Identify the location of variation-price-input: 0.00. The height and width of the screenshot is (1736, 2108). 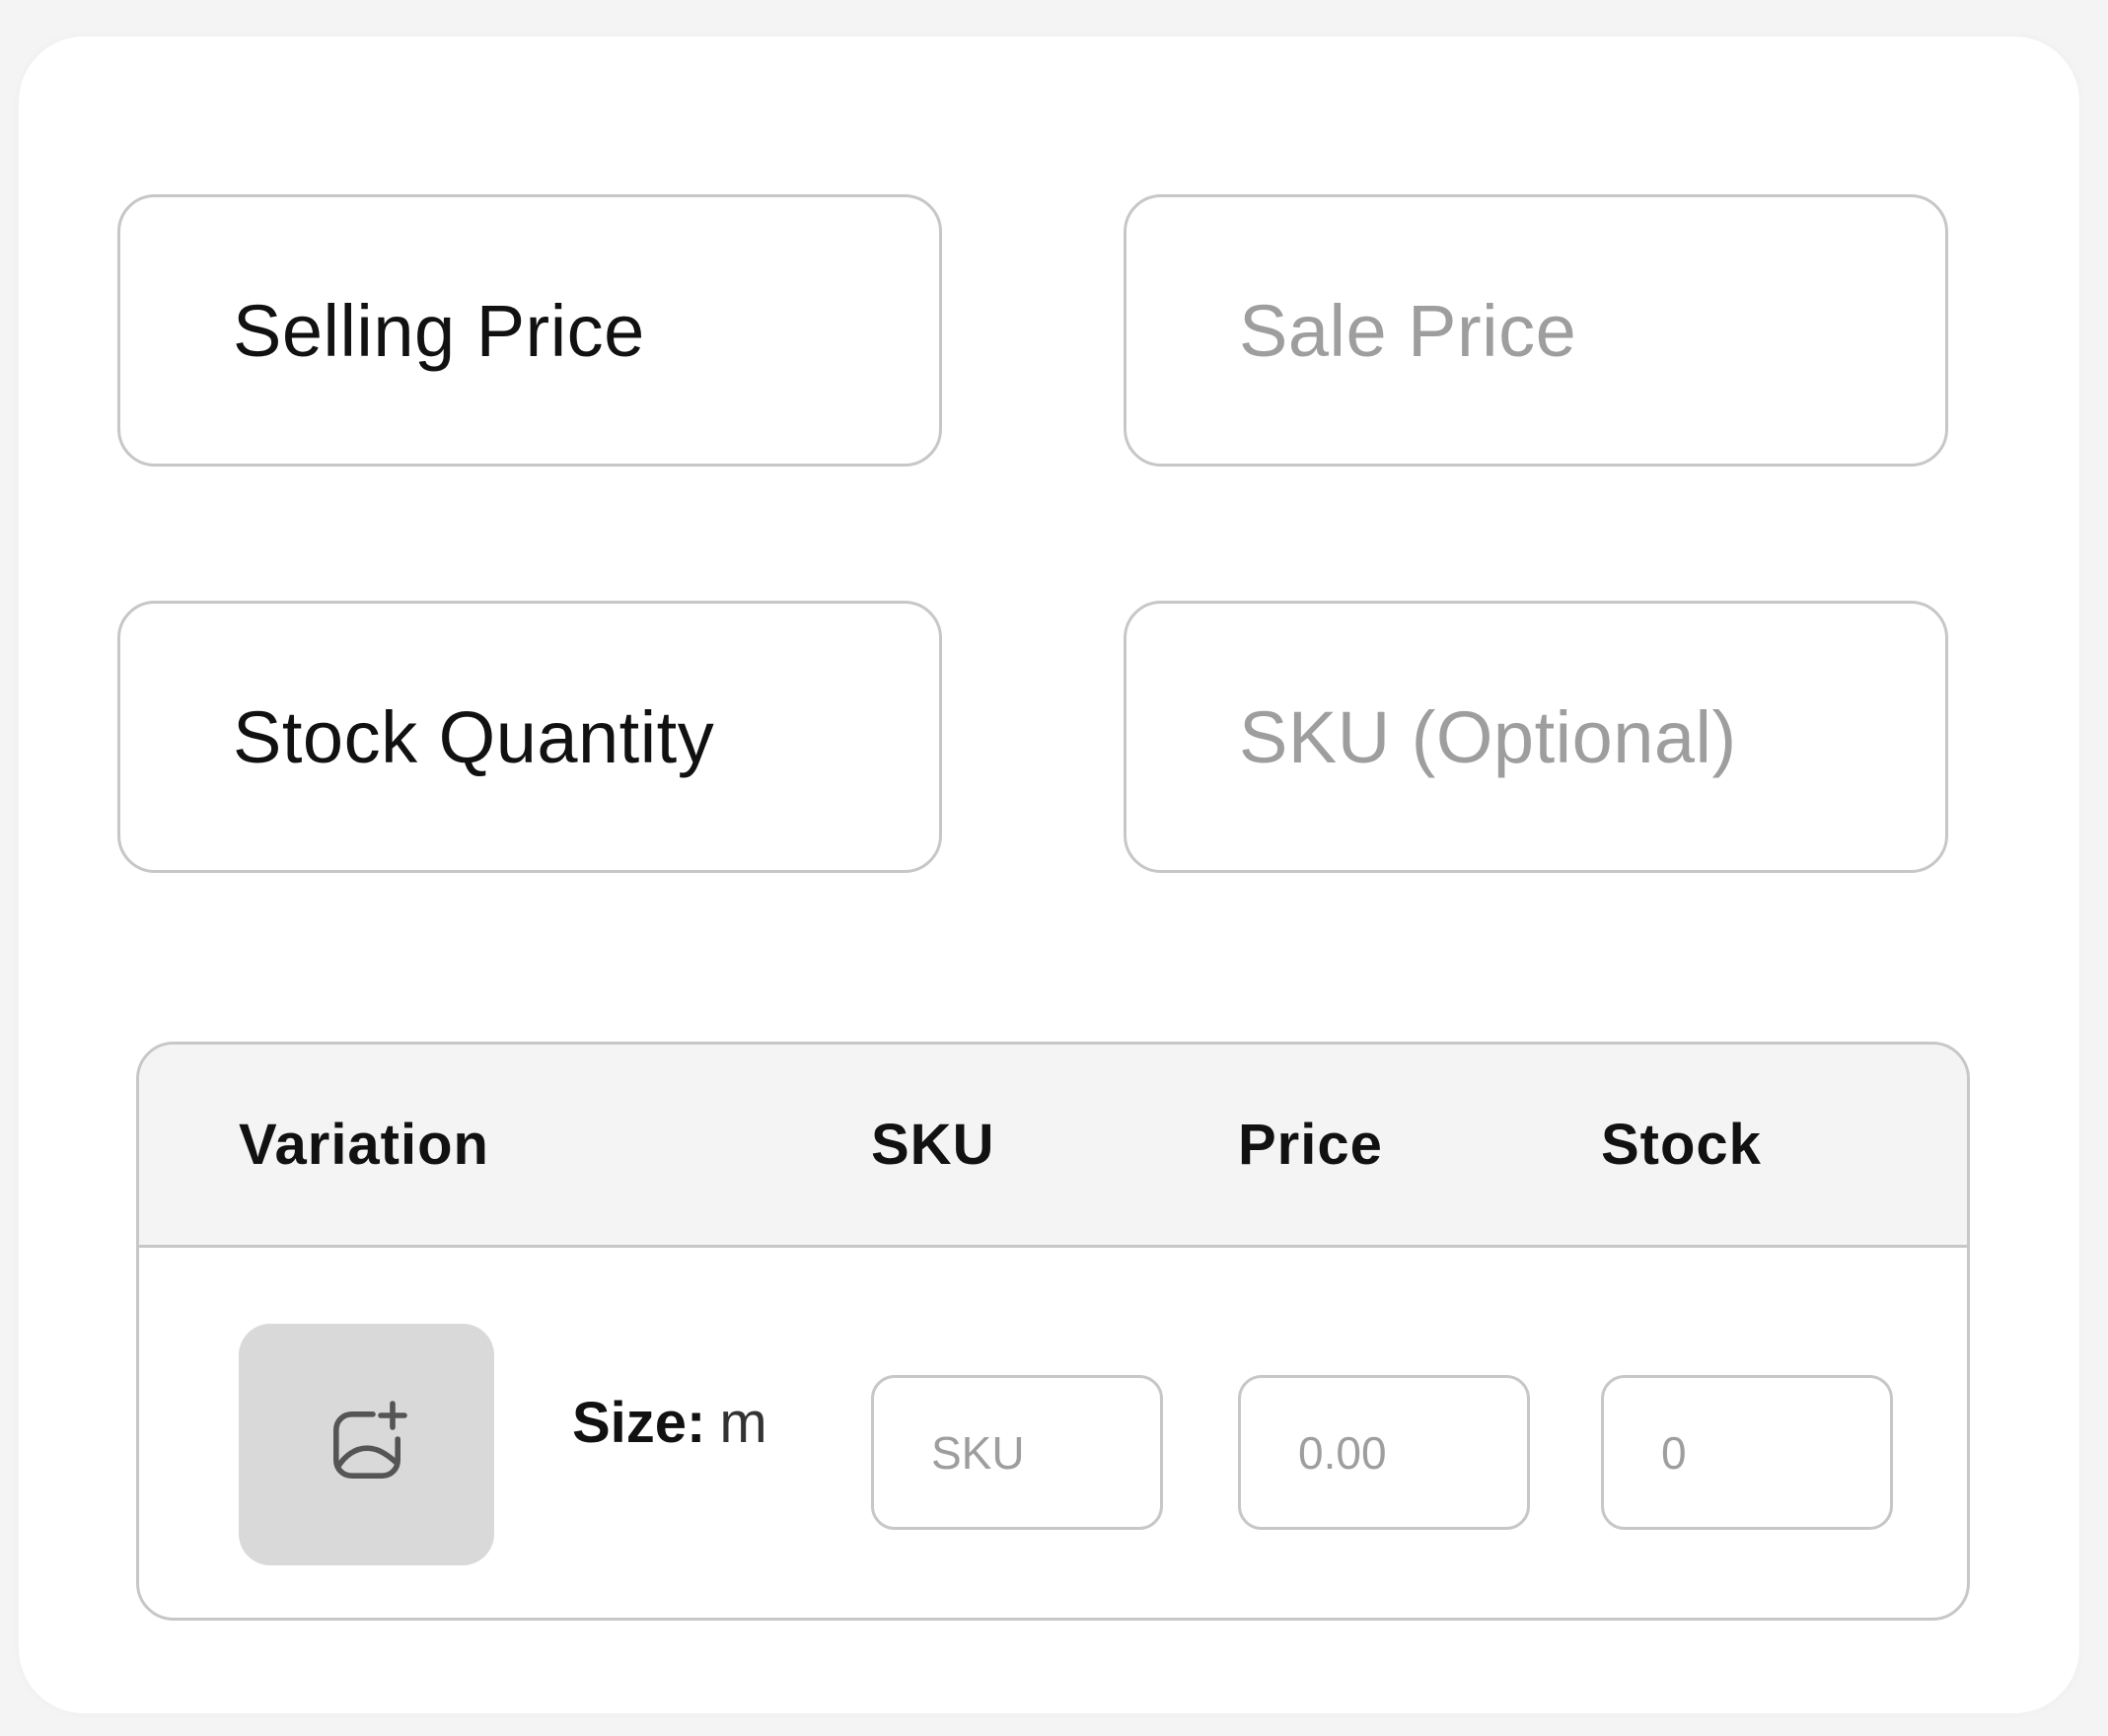
(1384, 1452).